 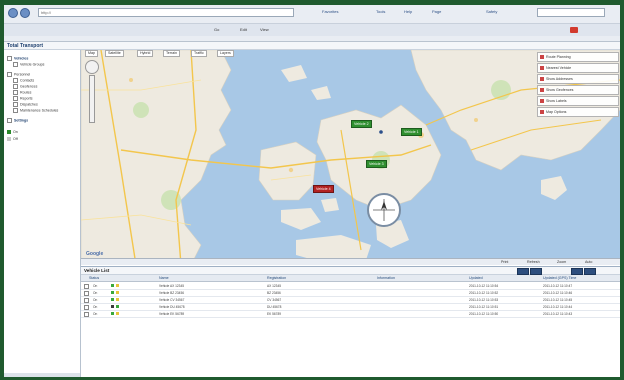 What do you see at coordinates (25, 86) in the screenshot?
I see `sidebar-tree-item: Geofences` at bounding box center [25, 86].